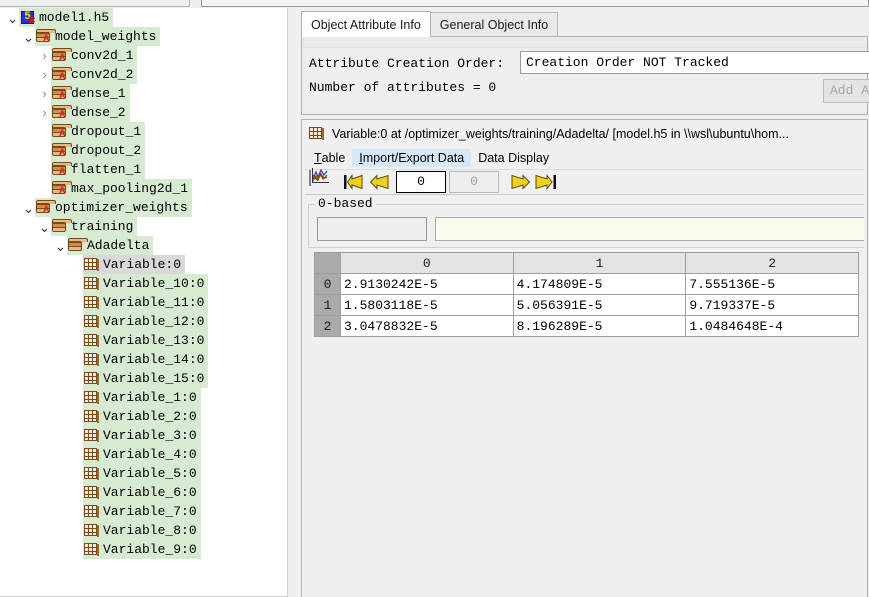 Image resolution: width=869 pixels, height=597 pixels. Describe the element at coordinates (94, 74) in the screenshot. I see `tree-item-node: Aconv2d_2` at that location.